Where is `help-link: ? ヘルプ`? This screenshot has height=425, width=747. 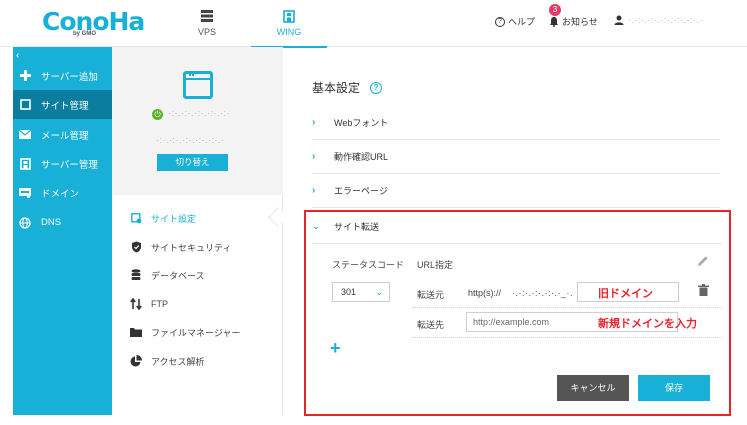
help-link: ? ヘルプ is located at coordinates (515, 21).